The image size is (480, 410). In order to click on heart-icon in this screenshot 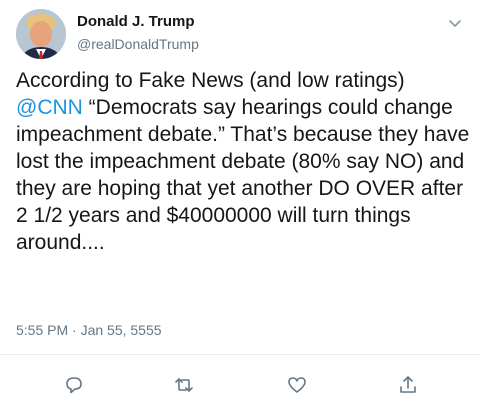, I will do `click(297, 385)`.